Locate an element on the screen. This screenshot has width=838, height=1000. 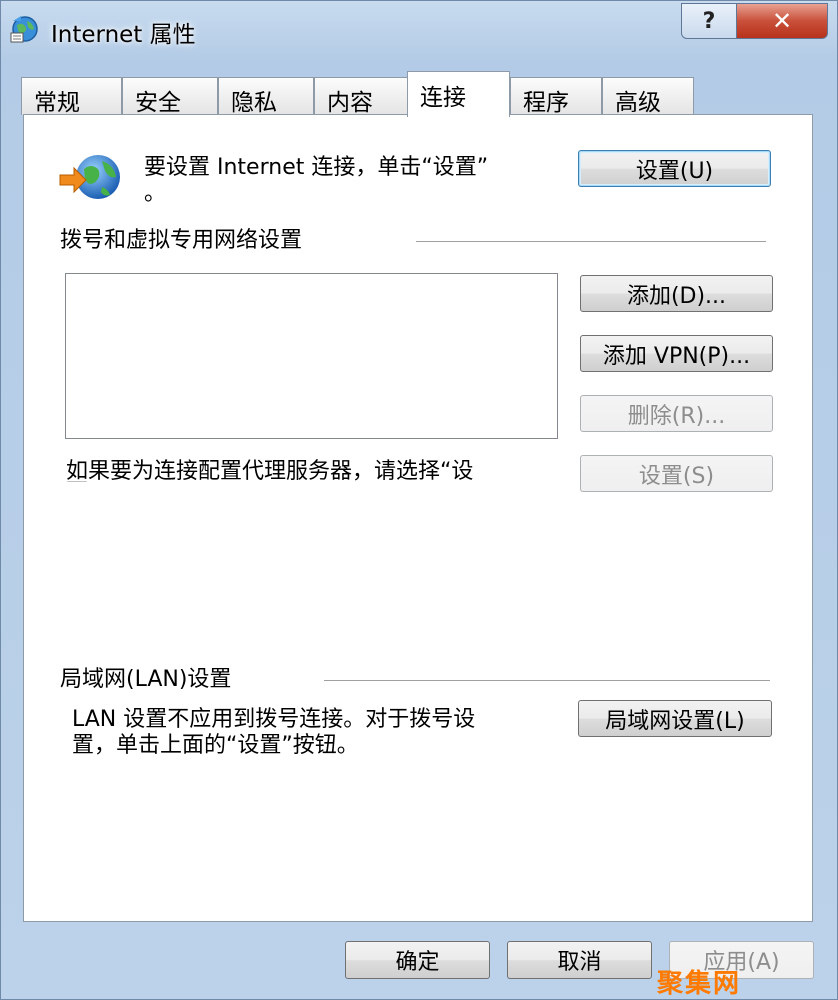
lan-section-title: 局域网(LAN)设置 is located at coordinates (146, 679).